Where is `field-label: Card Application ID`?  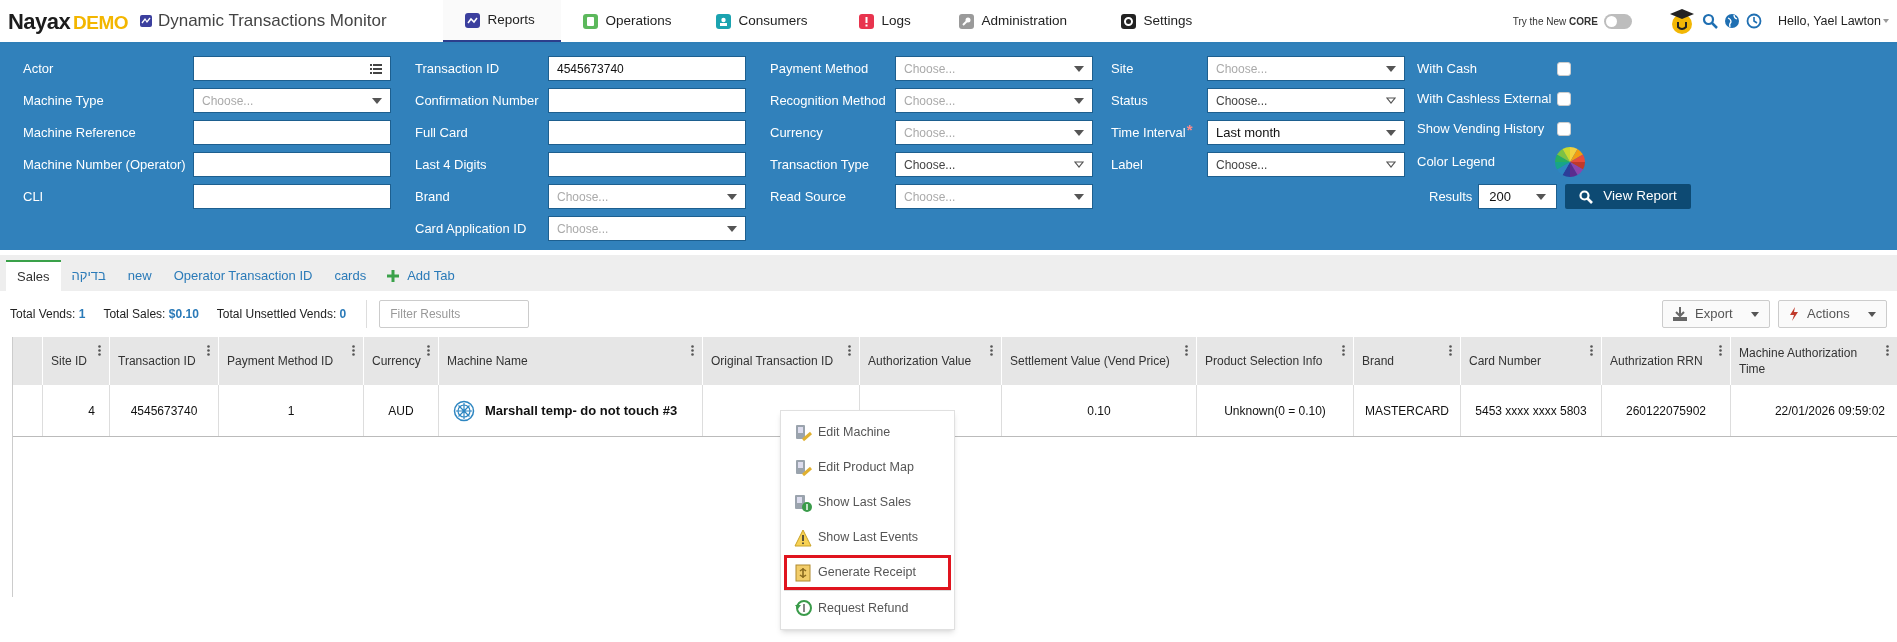
field-label: Card Application ID is located at coordinates (471, 228).